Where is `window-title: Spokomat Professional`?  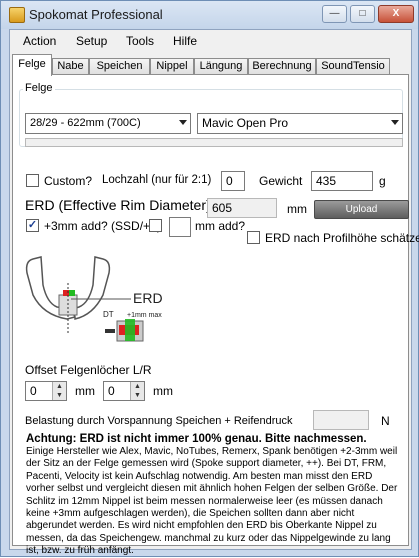 window-title: Spokomat Professional is located at coordinates (96, 14).